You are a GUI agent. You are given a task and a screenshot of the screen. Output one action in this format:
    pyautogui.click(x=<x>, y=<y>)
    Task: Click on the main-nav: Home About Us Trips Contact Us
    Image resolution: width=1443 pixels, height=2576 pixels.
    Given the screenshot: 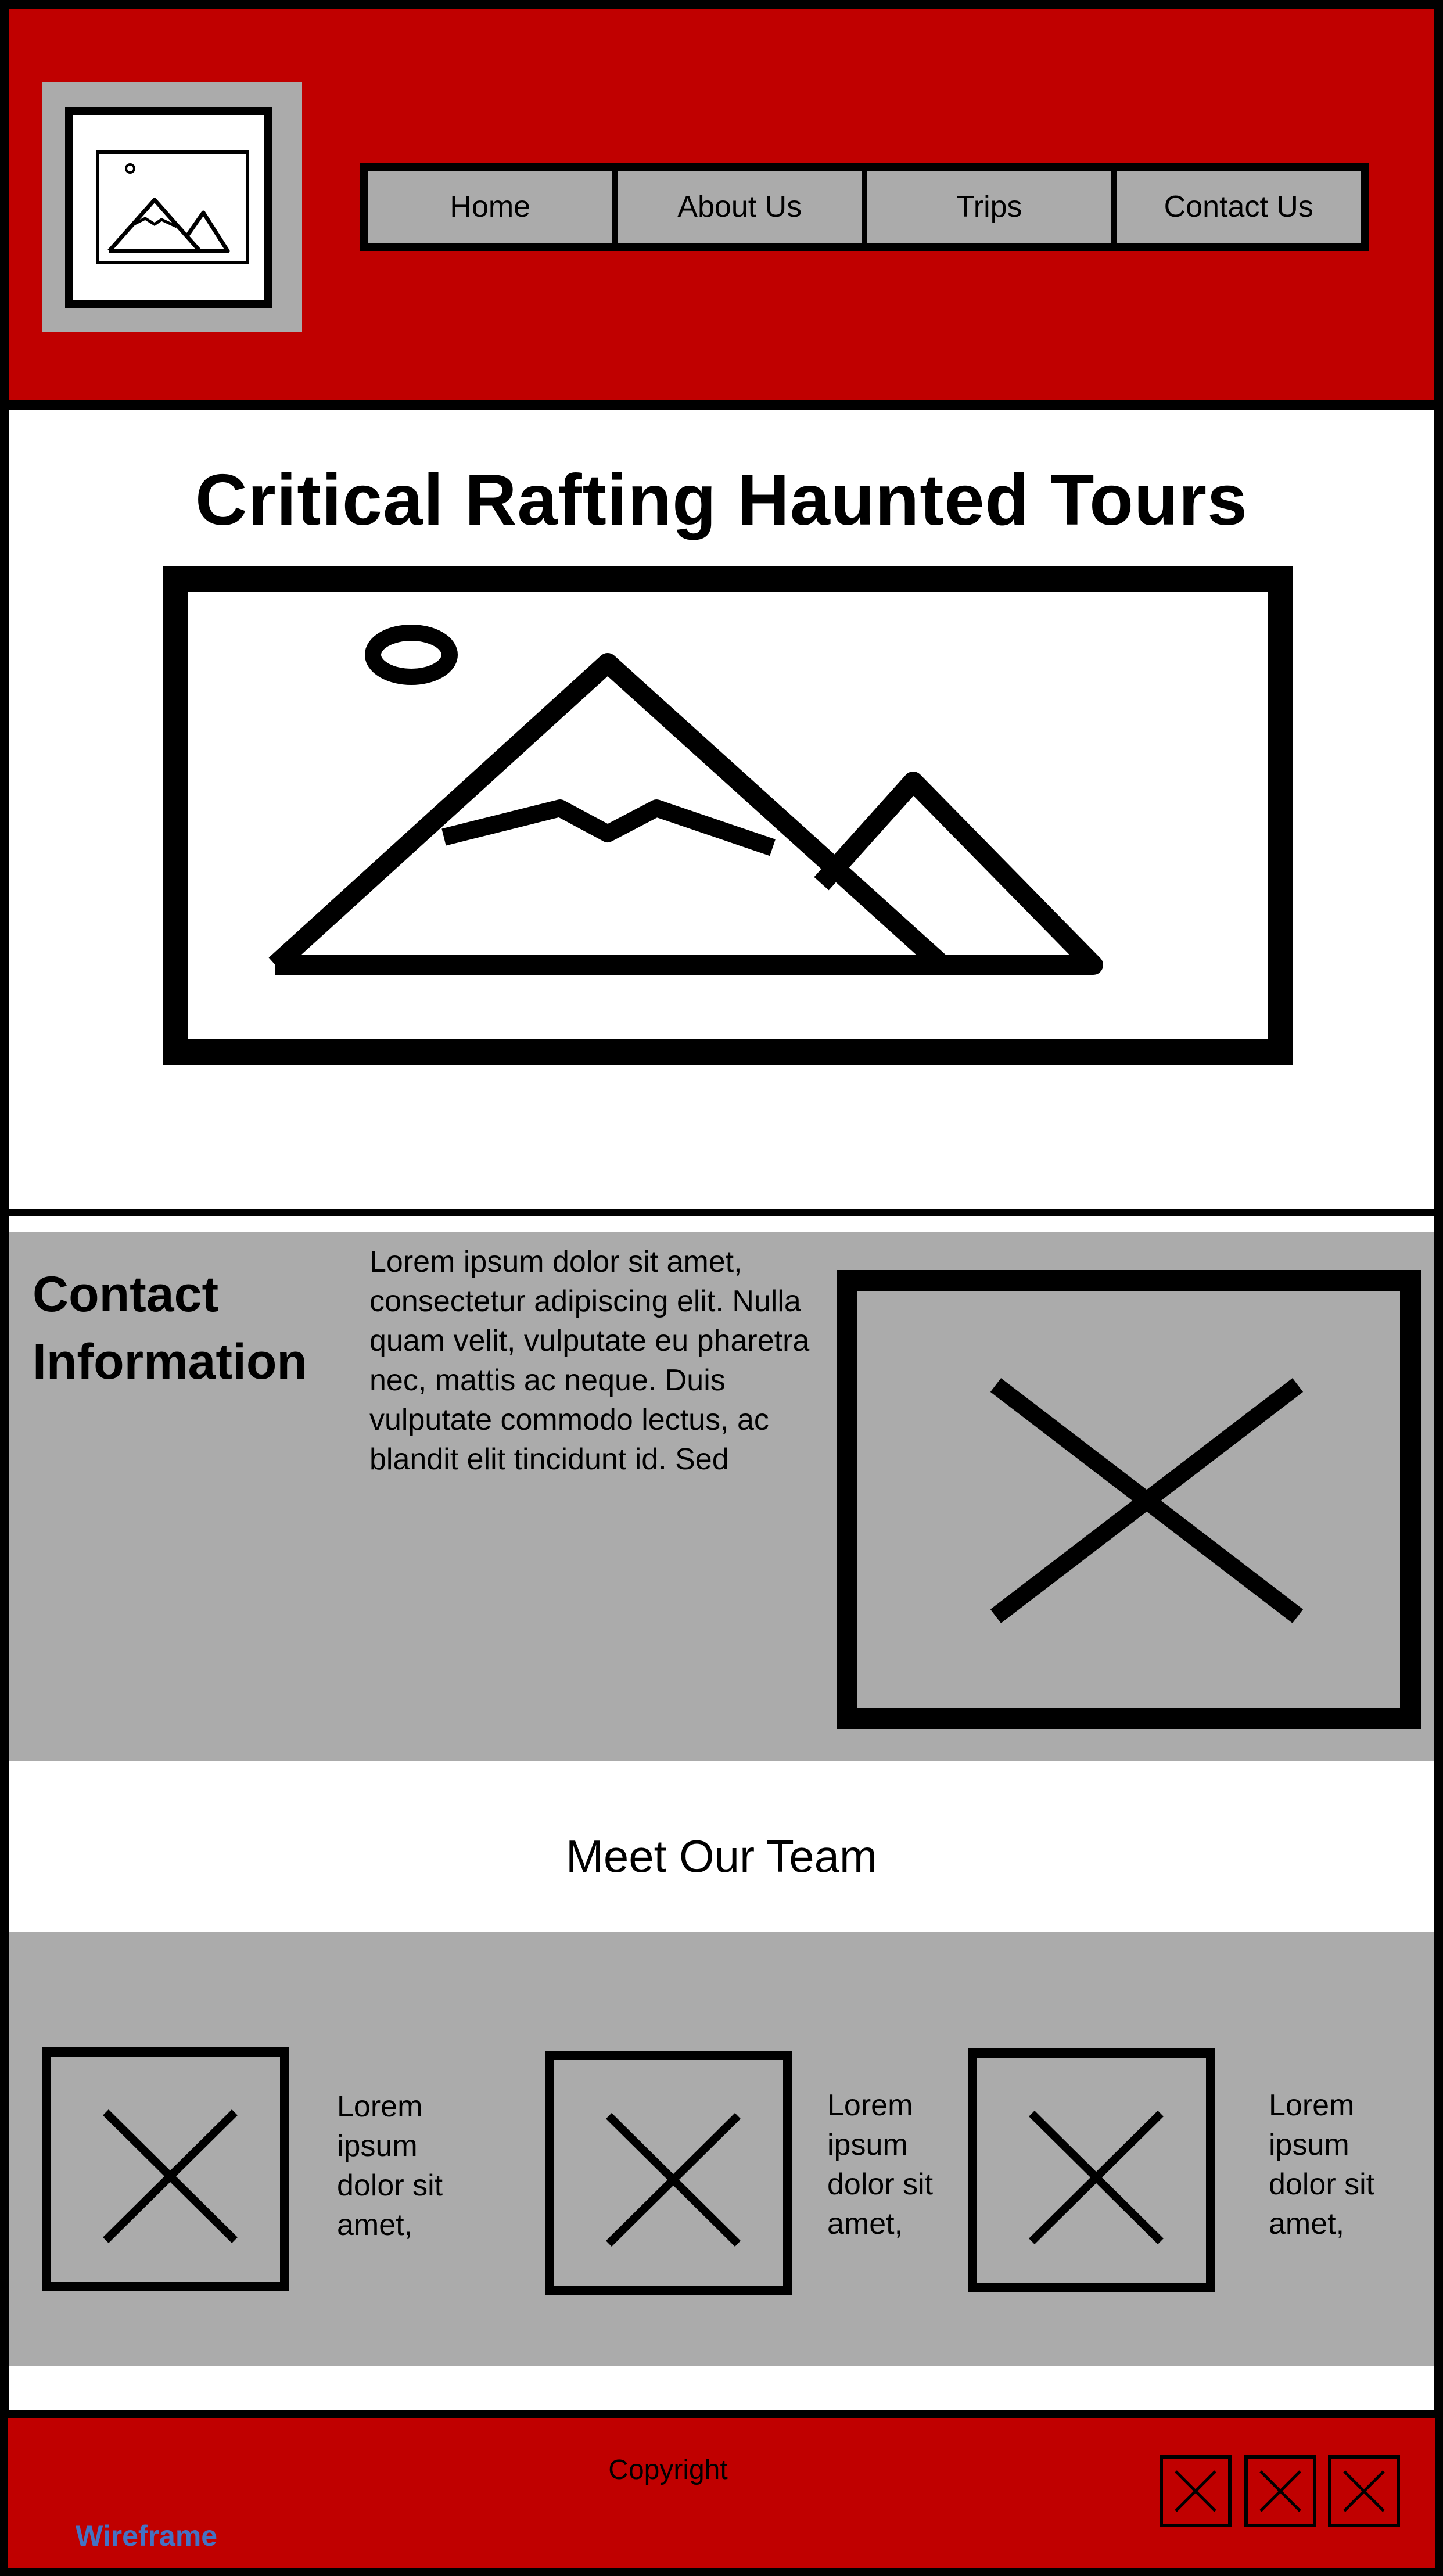 What is the action you would take?
    pyautogui.click(x=865, y=207)
    